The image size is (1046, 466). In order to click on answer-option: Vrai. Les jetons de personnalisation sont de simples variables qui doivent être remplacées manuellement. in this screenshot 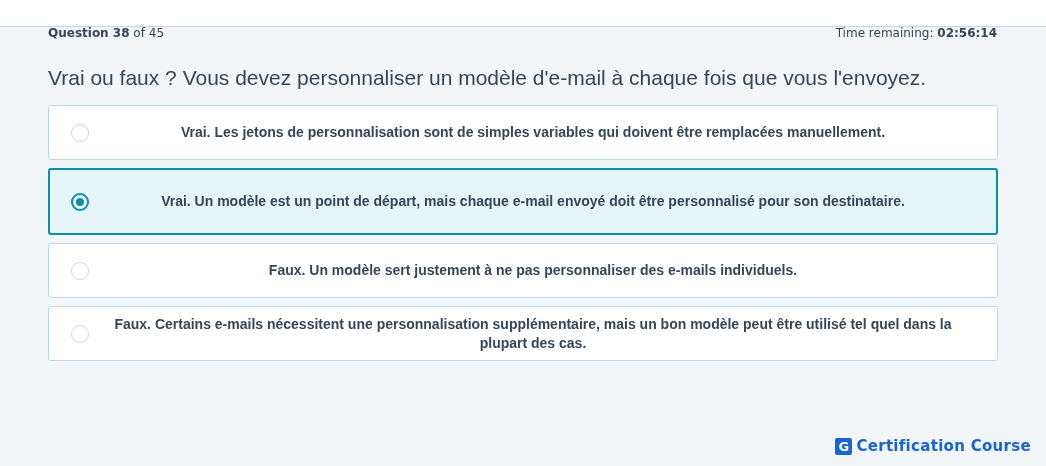, I will do `click(523, 132)`.